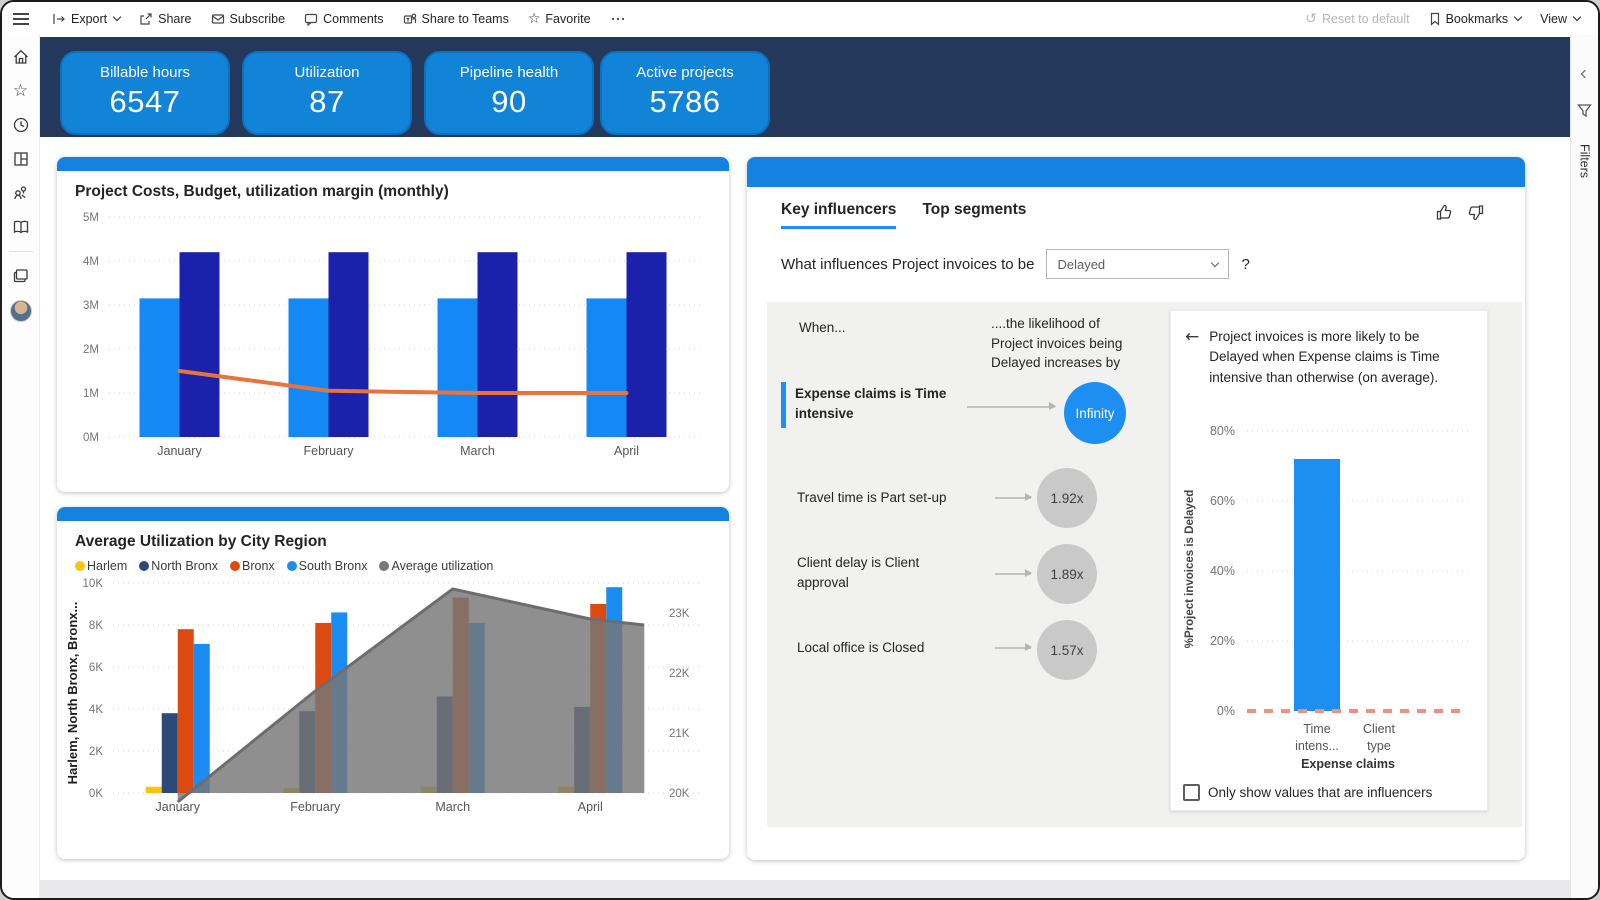 Image resolution: width=1600 pixels, height=900 pixels. What do you see at coordinates (685, 101) in the screenshot?
I see `kpi-value: 5786` at bounding box center [685, 101].